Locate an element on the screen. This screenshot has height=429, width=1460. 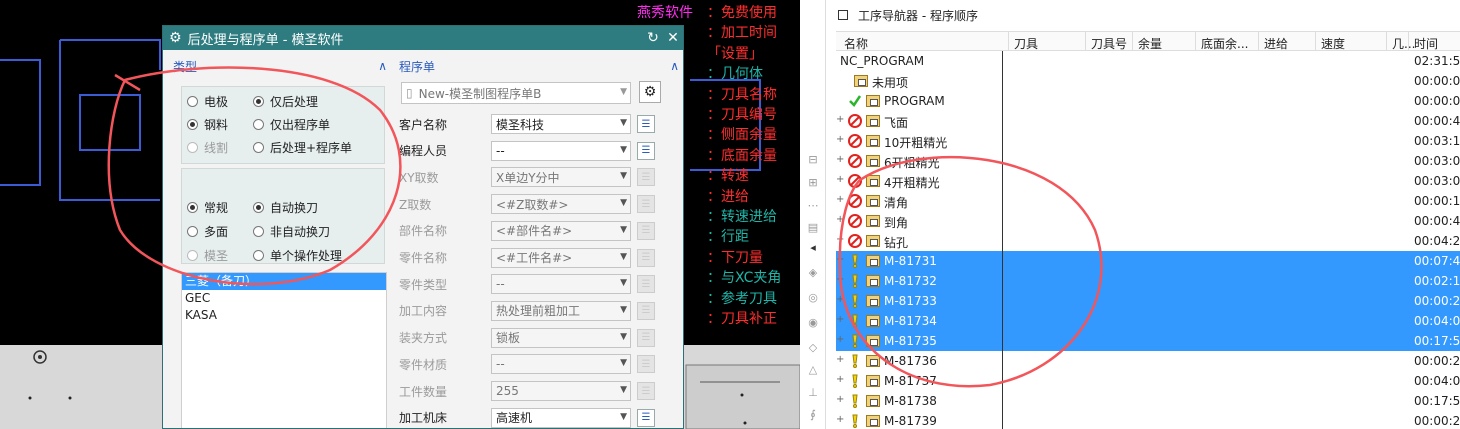
operation-row: +10开粗精光 00:03:12 is located at coordinates (1148, 141).